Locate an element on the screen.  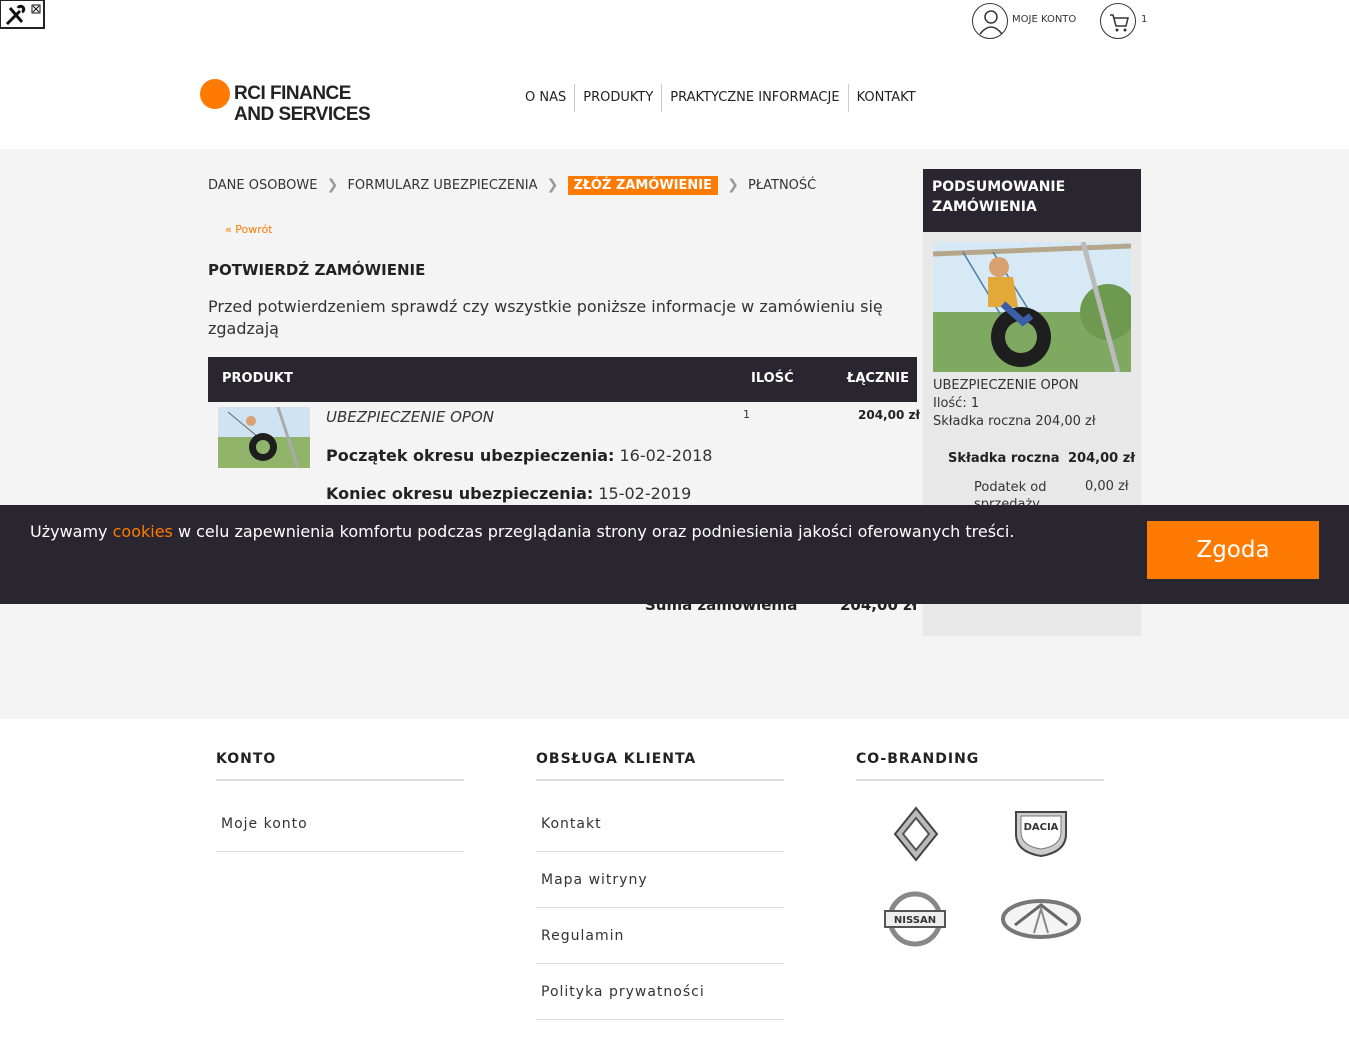
step-personal-data: DANE OSOBOWE is located at coordinates (263, 185).